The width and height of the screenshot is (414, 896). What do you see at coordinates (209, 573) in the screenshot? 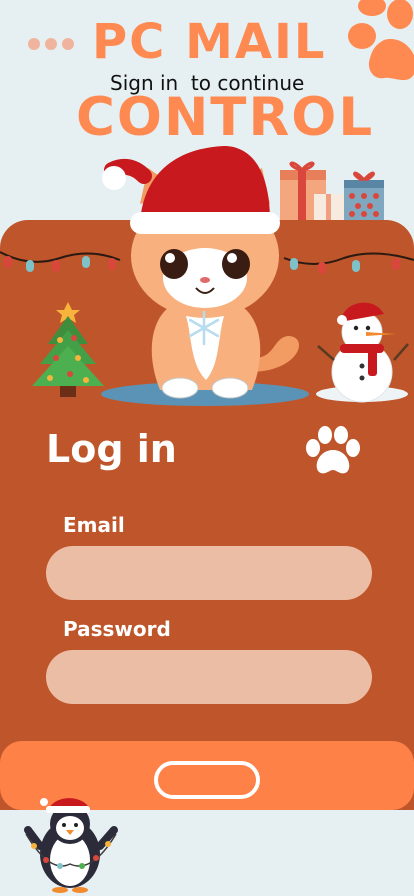
I see `email-field` at bounding box center [209, 573].